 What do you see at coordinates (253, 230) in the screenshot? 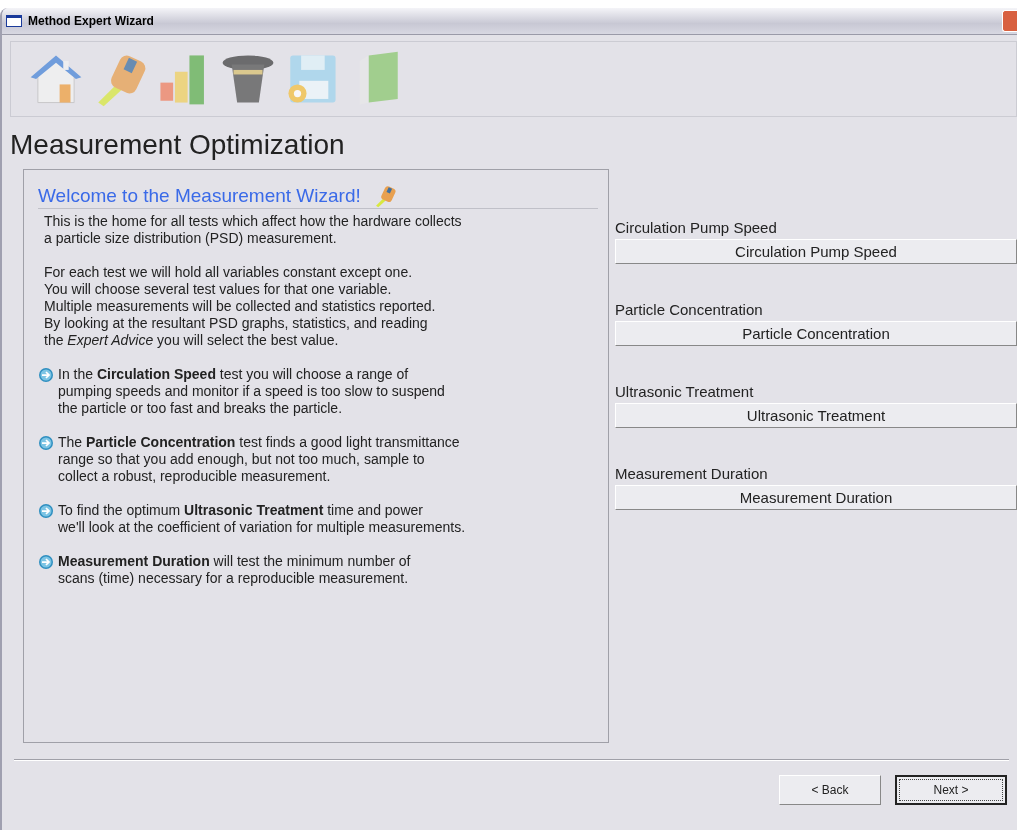
I see `paragraph: This is the home for all tests which affect how the hardware collects a particle size distribution (PSD) measurement.` at bounding box center [253, 230].